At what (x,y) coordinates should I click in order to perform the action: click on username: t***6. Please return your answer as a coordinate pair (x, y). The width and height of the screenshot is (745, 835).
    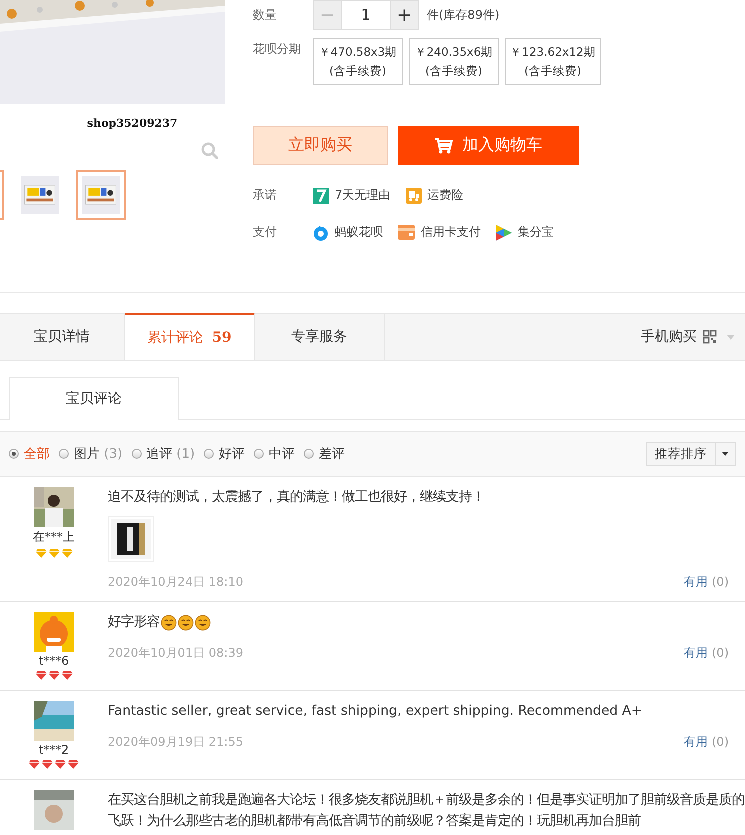
    Looking at the image, I should click on (54, 661).